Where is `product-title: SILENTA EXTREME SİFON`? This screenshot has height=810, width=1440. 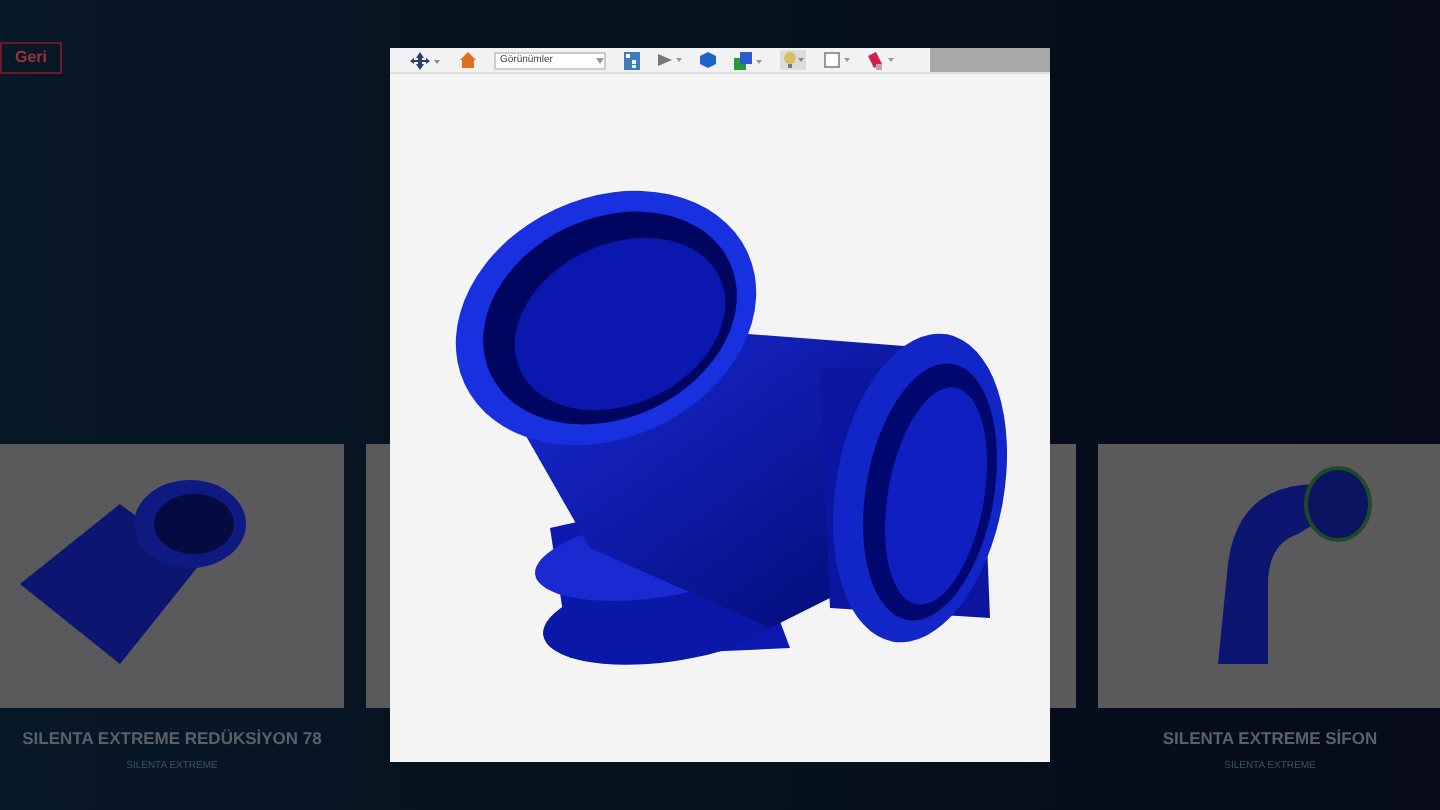
product-title: SILENTA EXTREME SİFON is located at coordinates (1270, 739).